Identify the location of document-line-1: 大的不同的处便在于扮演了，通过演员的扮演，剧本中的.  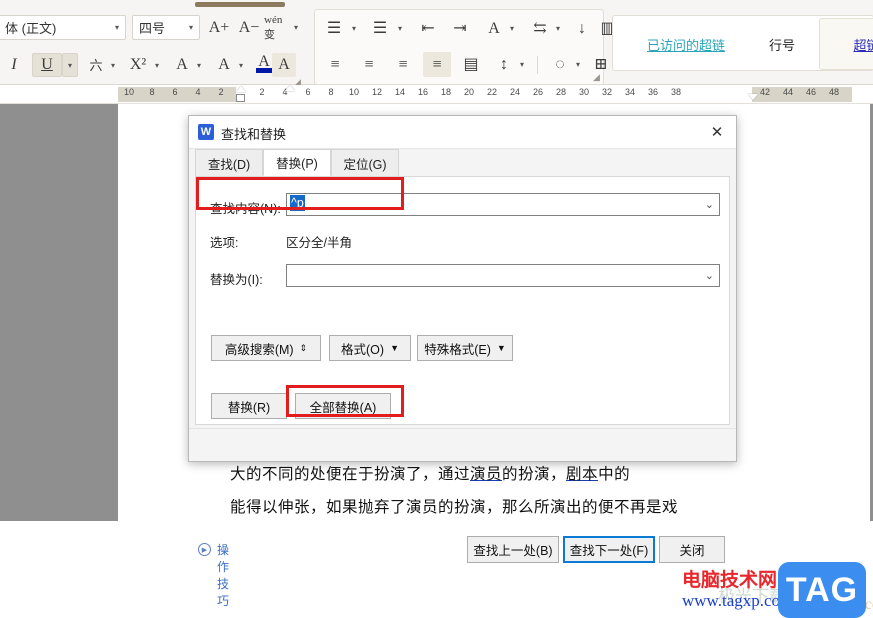
(430, 473).